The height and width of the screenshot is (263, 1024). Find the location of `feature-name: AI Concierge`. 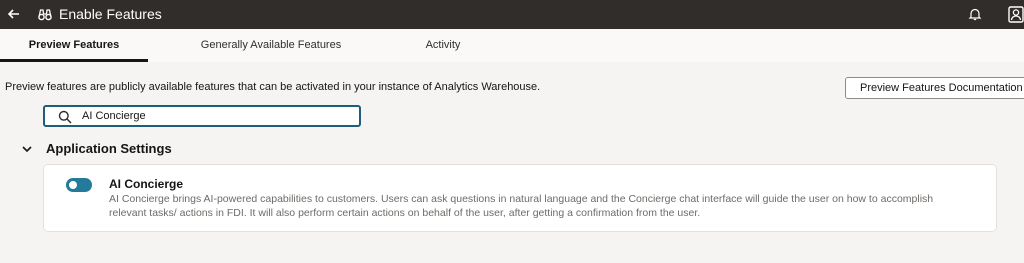

feature-name: AI Concierge is located at coordinates (146, 184).